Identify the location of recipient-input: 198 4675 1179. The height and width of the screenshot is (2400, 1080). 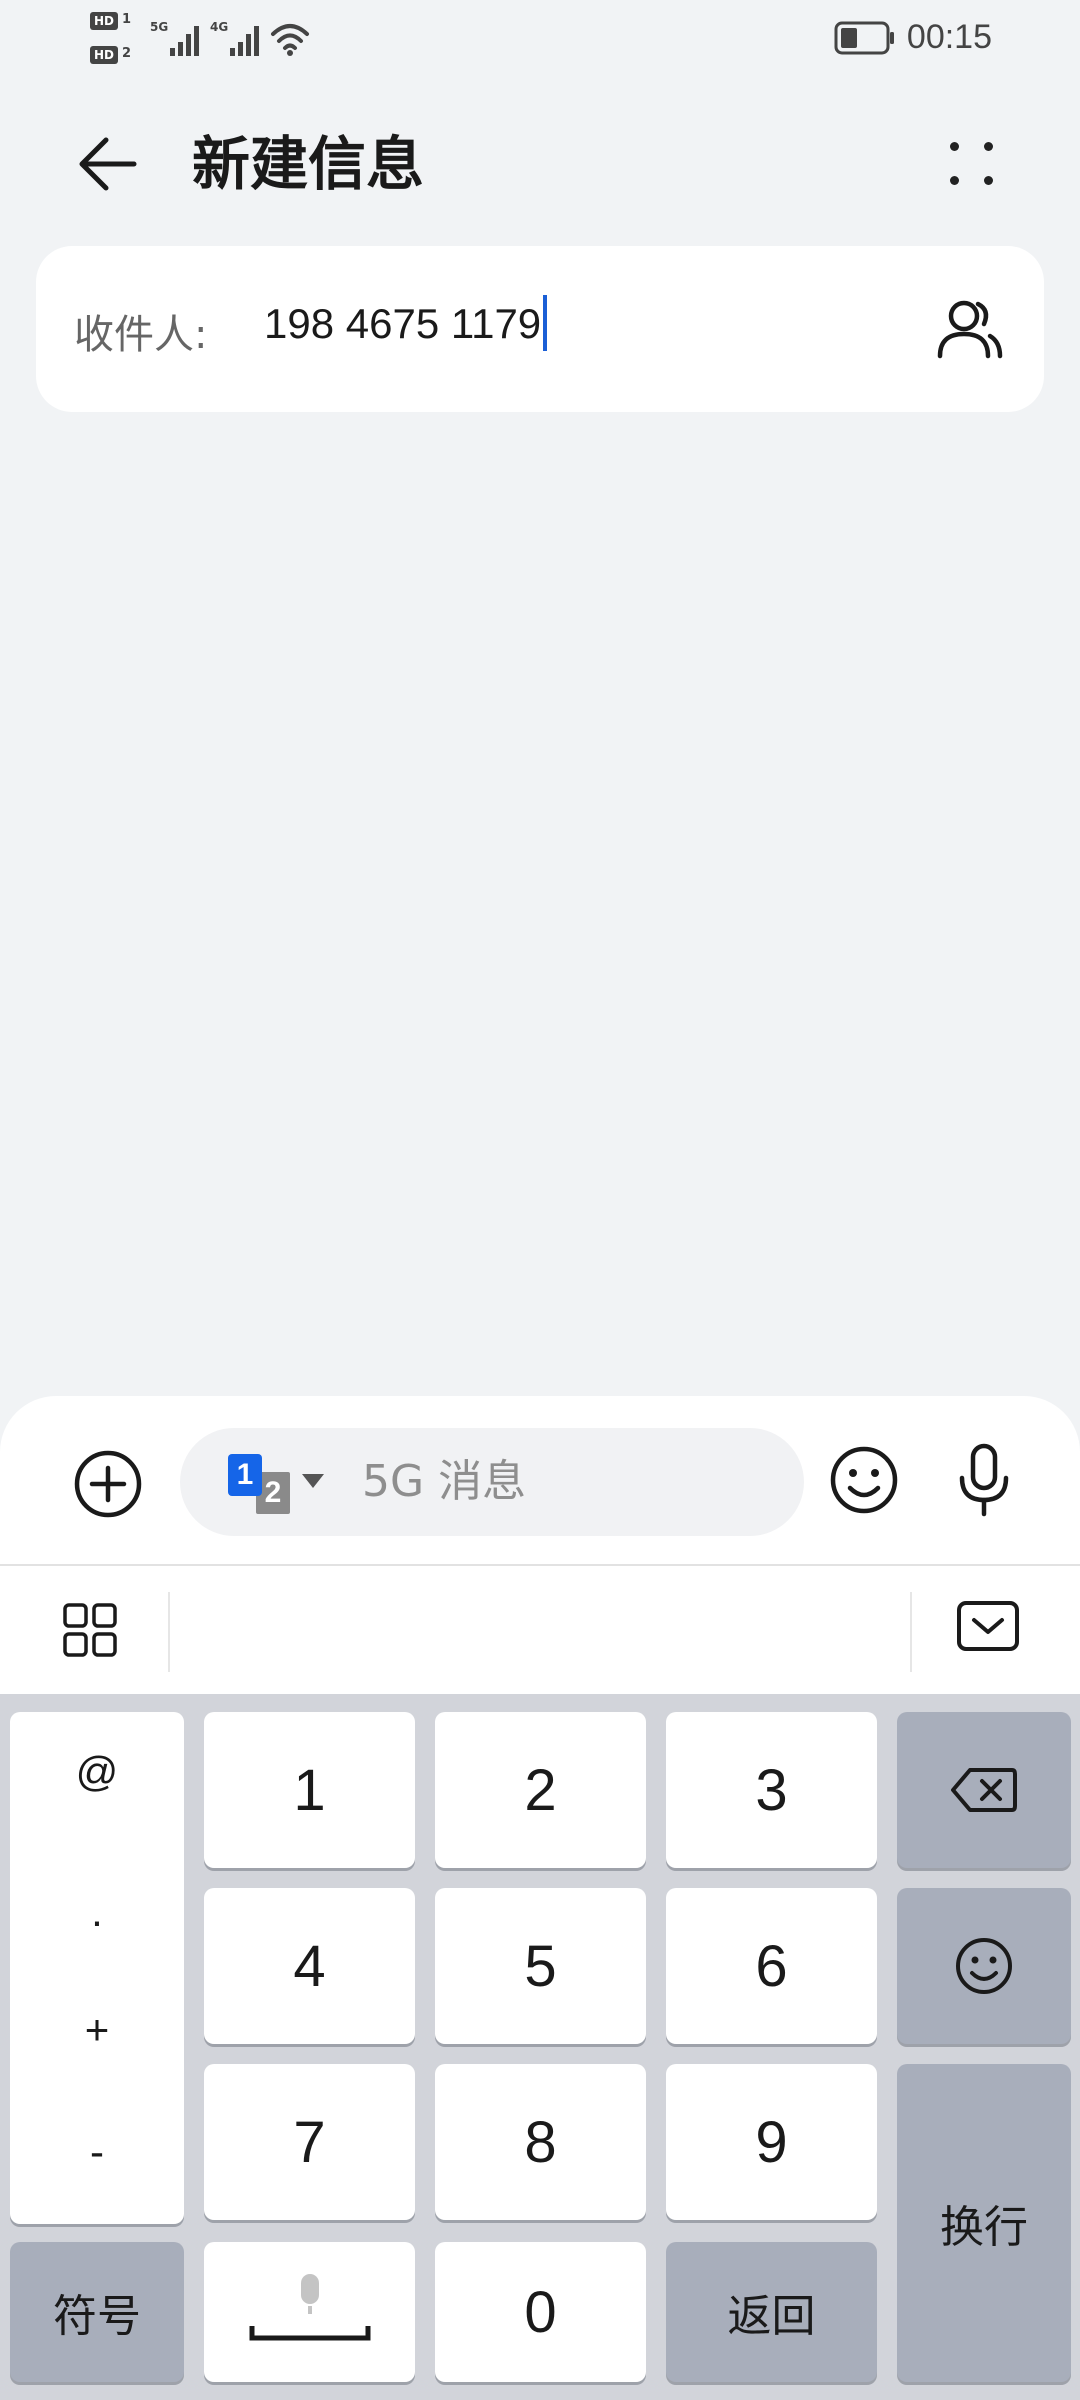
(406, 322).